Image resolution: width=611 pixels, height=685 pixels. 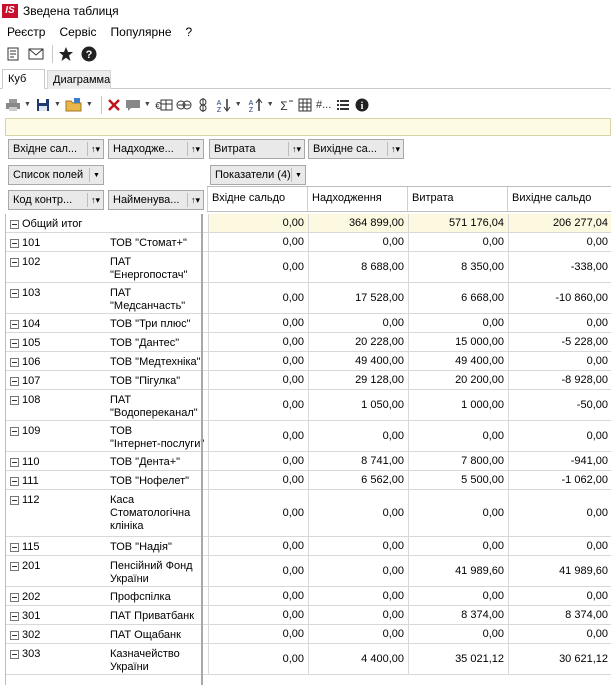 I want to click on table-row: 115 ТОВ "Надія" 0,00 0,00 0,00 0,00, so click(x=308, y=546).